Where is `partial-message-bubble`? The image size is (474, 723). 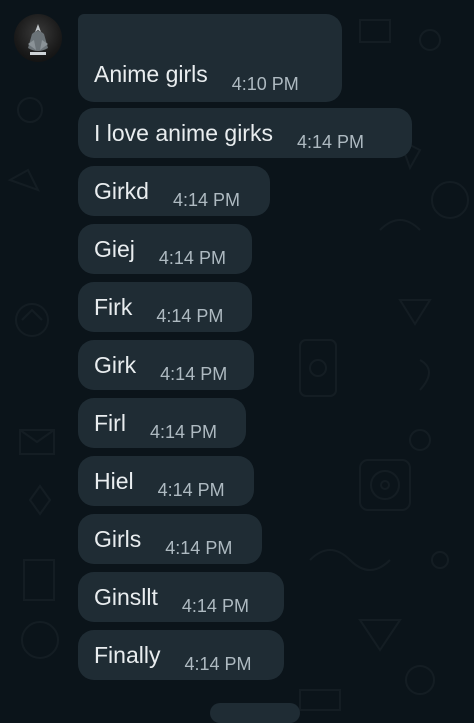
partial-message-bubble is located at coordinates (255, 713).